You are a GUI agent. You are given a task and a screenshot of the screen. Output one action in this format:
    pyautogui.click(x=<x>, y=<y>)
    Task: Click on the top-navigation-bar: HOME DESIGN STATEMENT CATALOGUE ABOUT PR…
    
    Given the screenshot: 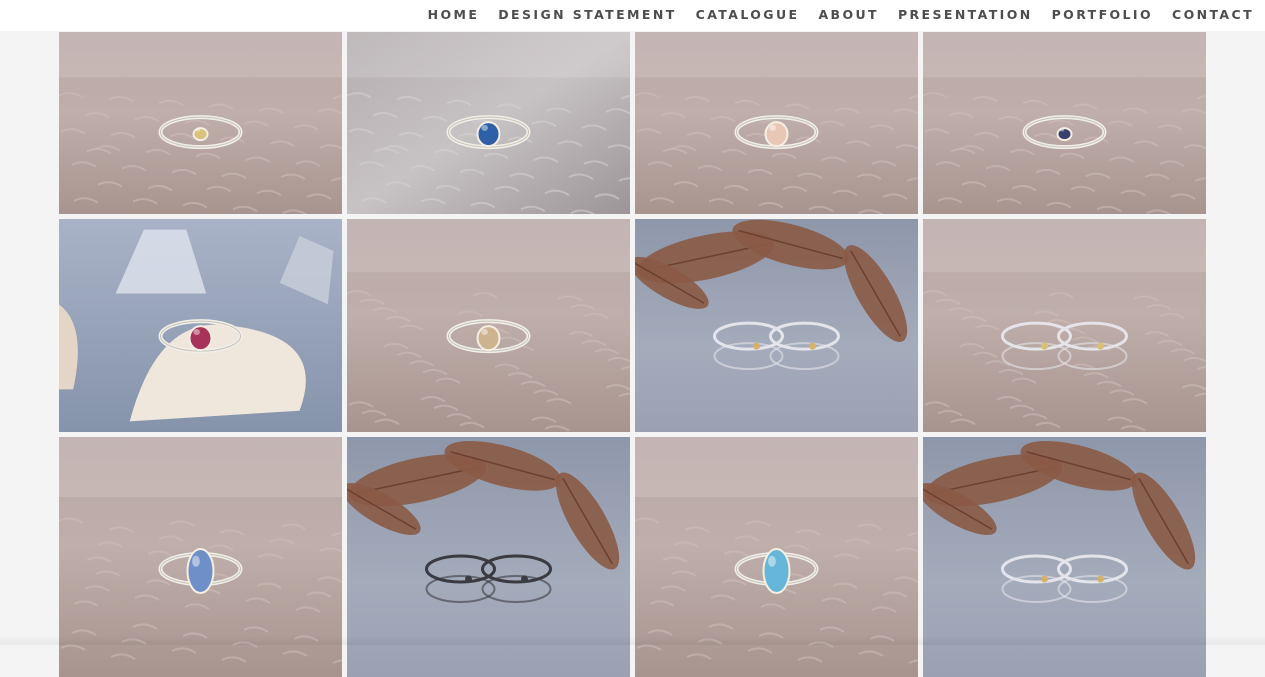 What is the action you would take?
    pyautogui.click(x=632, y=15)
    